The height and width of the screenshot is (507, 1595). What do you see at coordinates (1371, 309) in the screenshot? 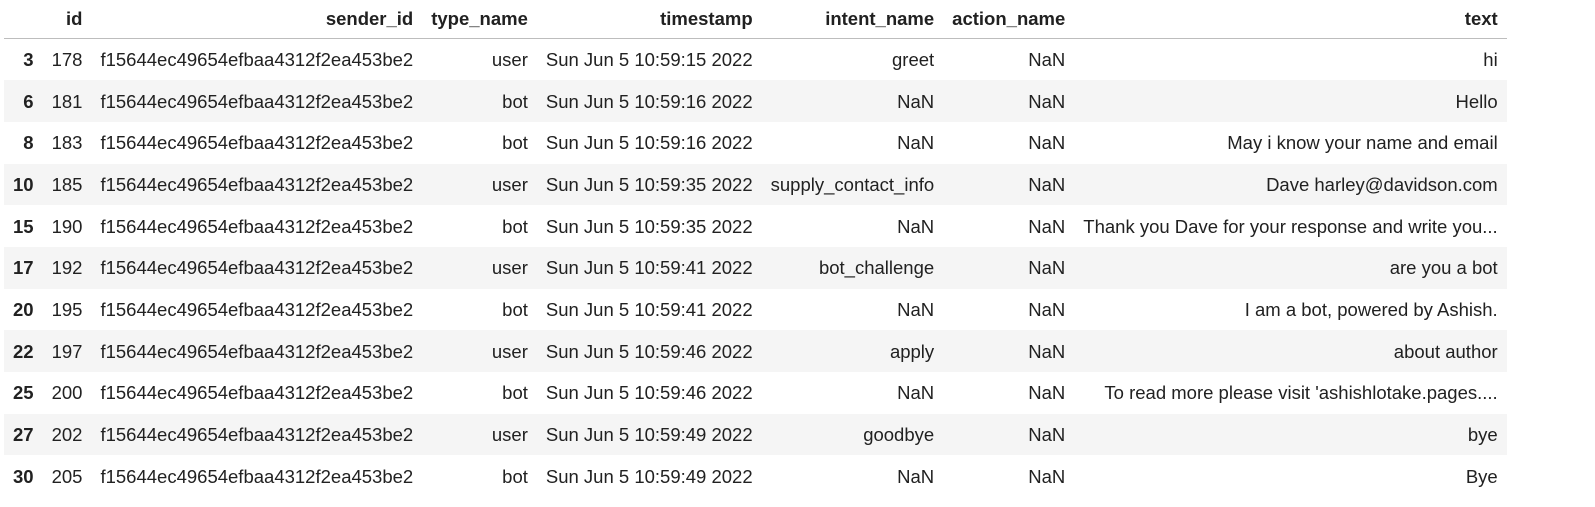
I see `cell-text: I am a bot, powered by Ashish.` at bounding box center [1371, 309].